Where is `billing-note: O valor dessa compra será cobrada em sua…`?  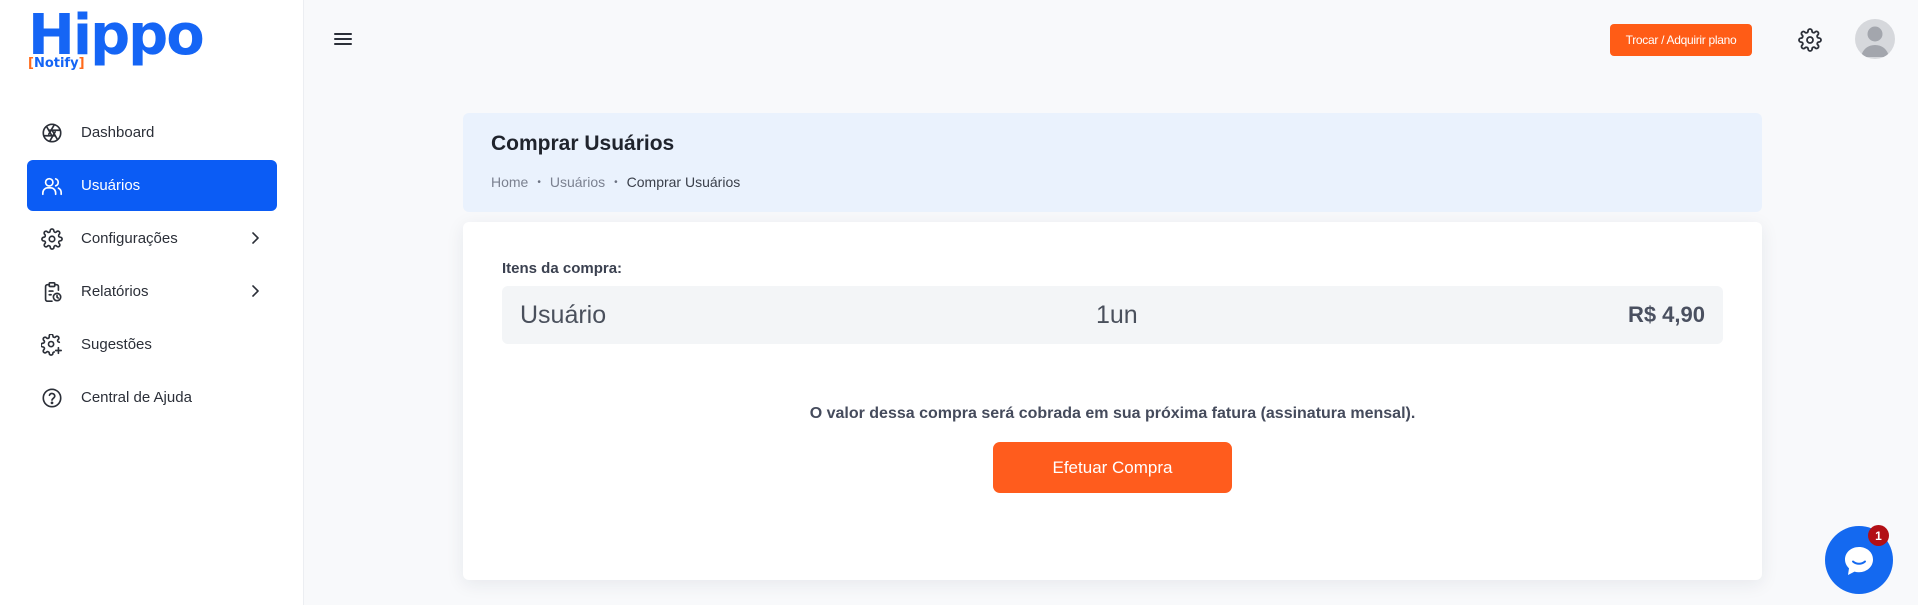 billing-note: O valor dessa compra será cobrada em sua… is located at coordinates (1112, 413).